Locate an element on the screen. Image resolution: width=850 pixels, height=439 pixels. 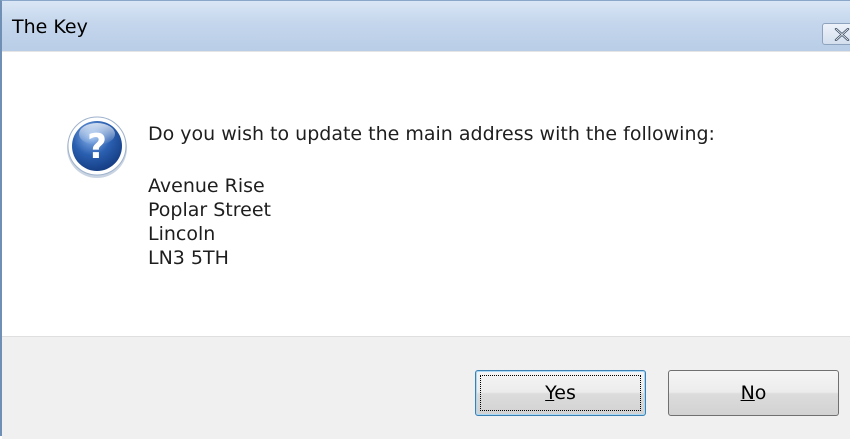
window-title: The Key is located at coordinates (50, 27).